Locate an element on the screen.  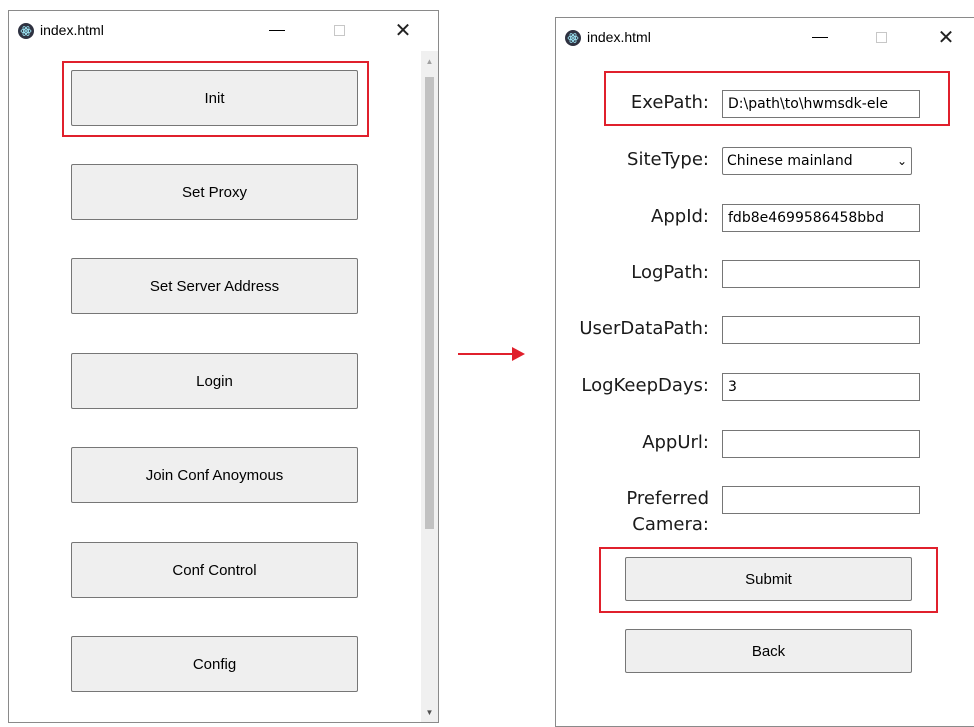
scroll-up-icon: ▲ is located at coordinates (429, 61).